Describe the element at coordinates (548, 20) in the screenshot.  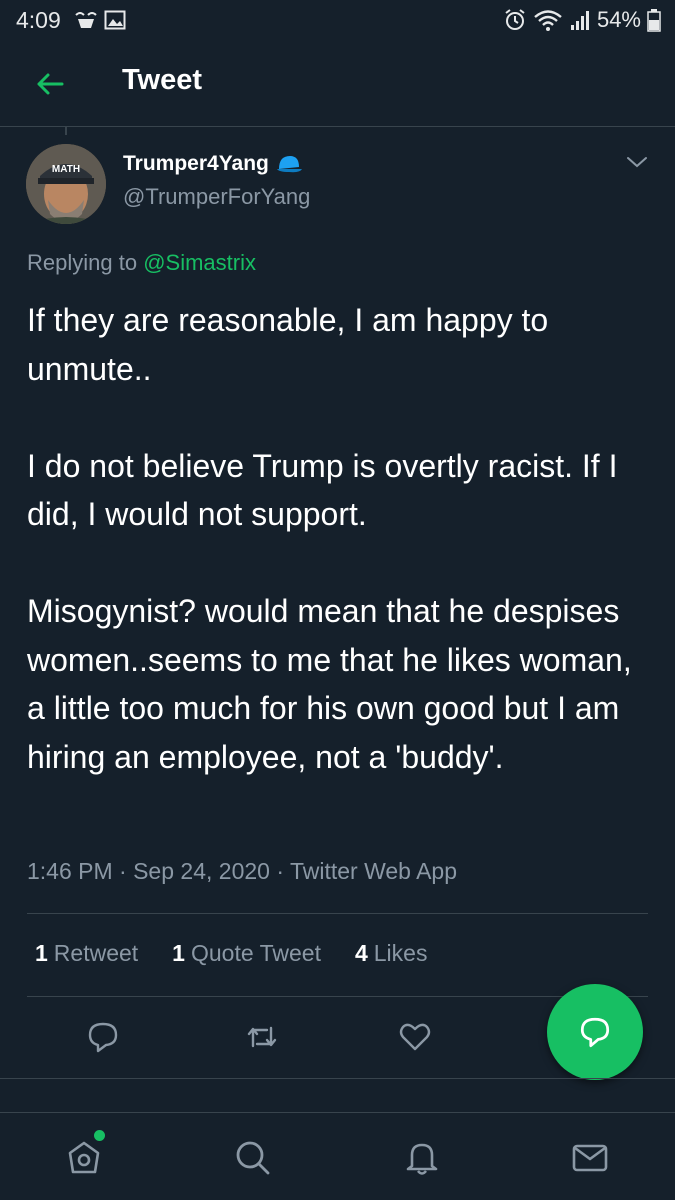
I see `wifi-icon` at that location.